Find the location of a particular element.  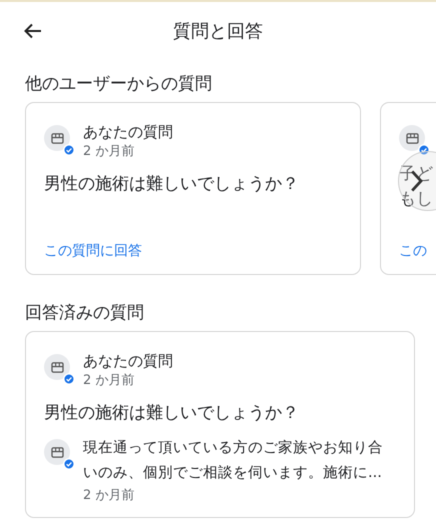

section-heading: 他のユーザーからの質問 is located at coordinates (118, 84).